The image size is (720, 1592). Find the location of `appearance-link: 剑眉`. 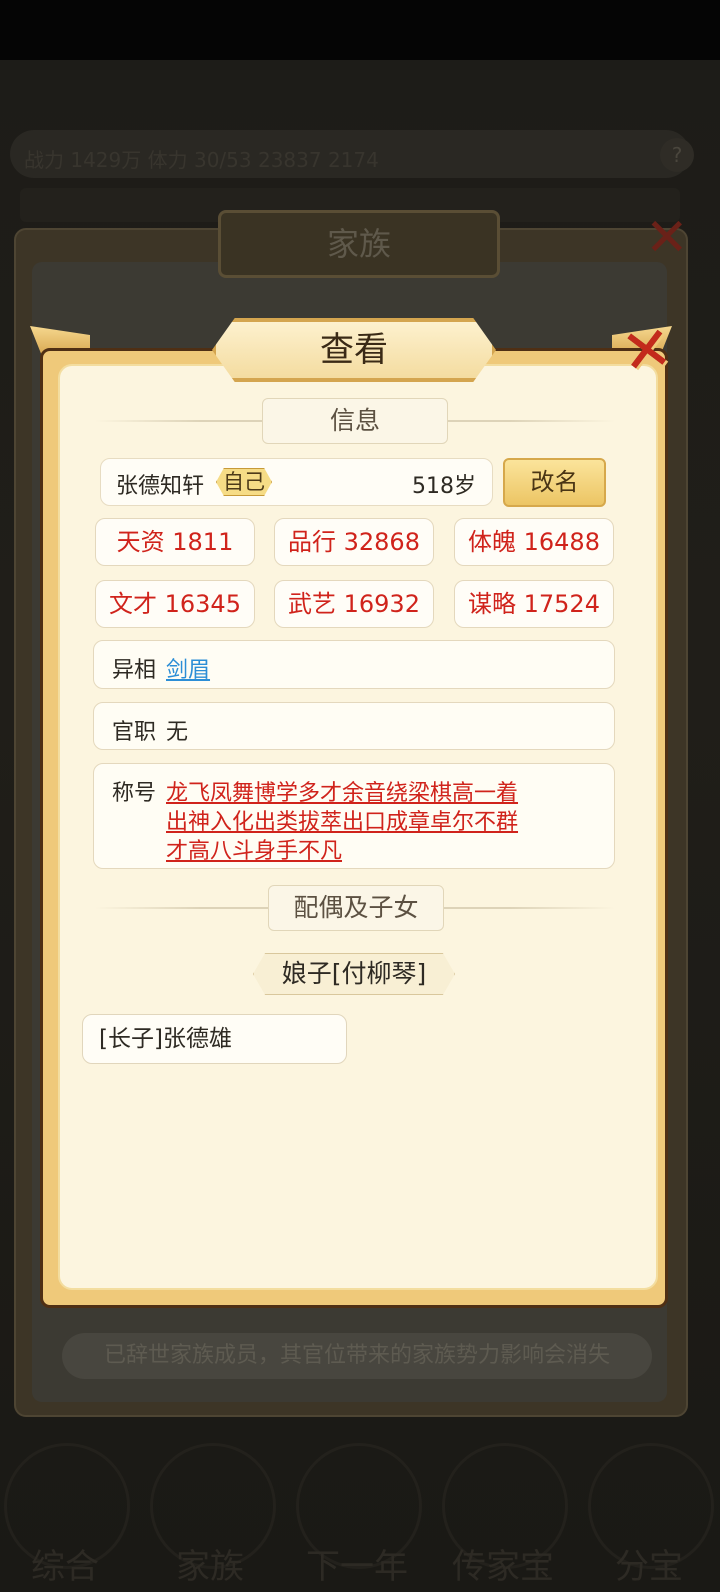

appearance-link: 剑眉 is located at coordinates (188, 668).